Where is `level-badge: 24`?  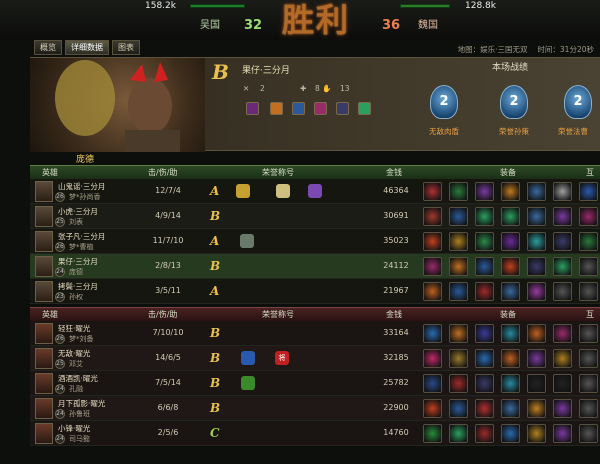 level-badge: 24 is located at coordinates (60, 414).